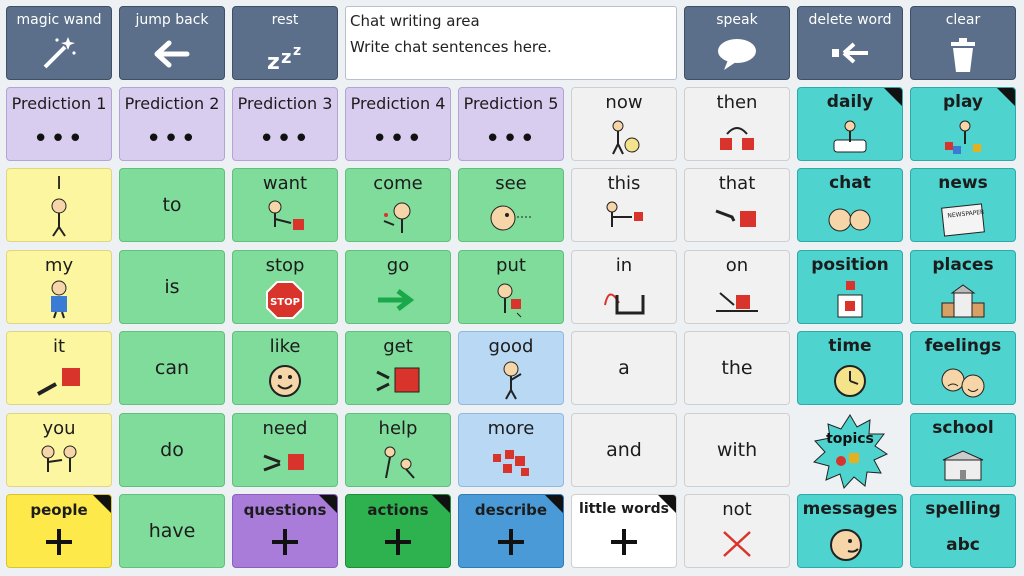  Describe the element at coordinates (737, 302) in the screenshot. I see `on-icon` at that location.